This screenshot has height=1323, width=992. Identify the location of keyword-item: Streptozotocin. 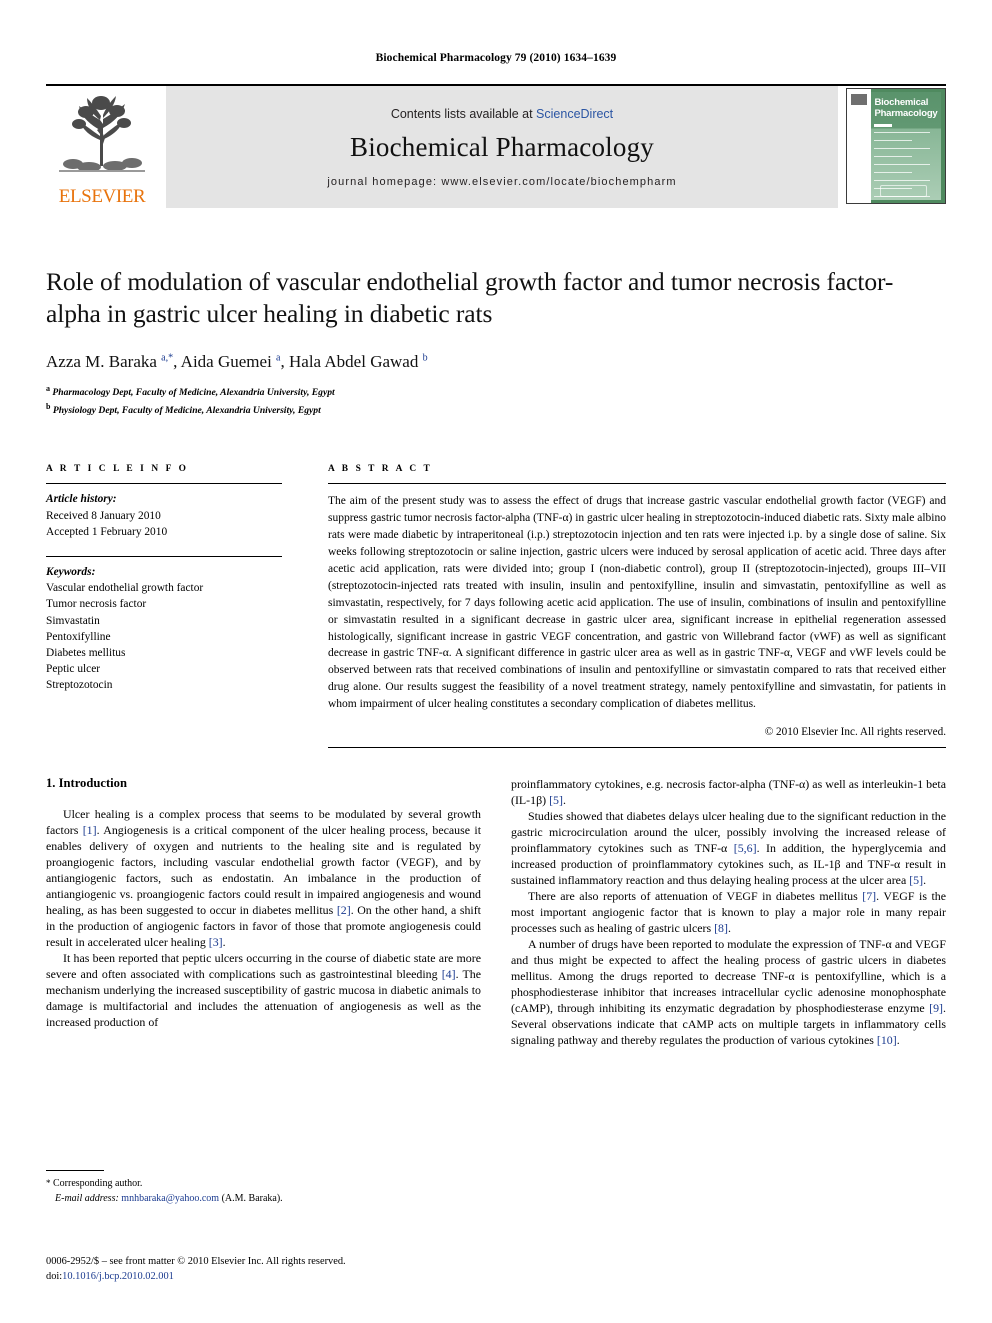
(79, 685).